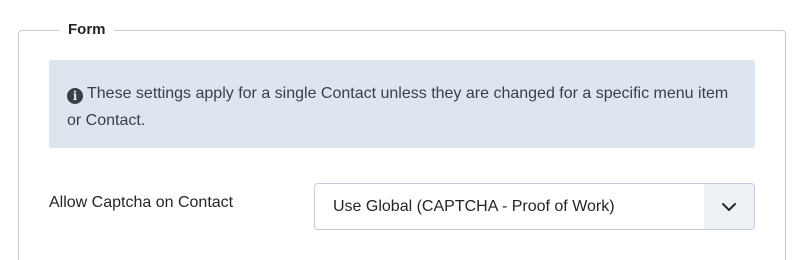 This screenshot has height=260, width=800. What do you see at coordinates (87, 30) in the screenshot?
I see `fieldset-legend: Form` at bounding box center [87, 30].